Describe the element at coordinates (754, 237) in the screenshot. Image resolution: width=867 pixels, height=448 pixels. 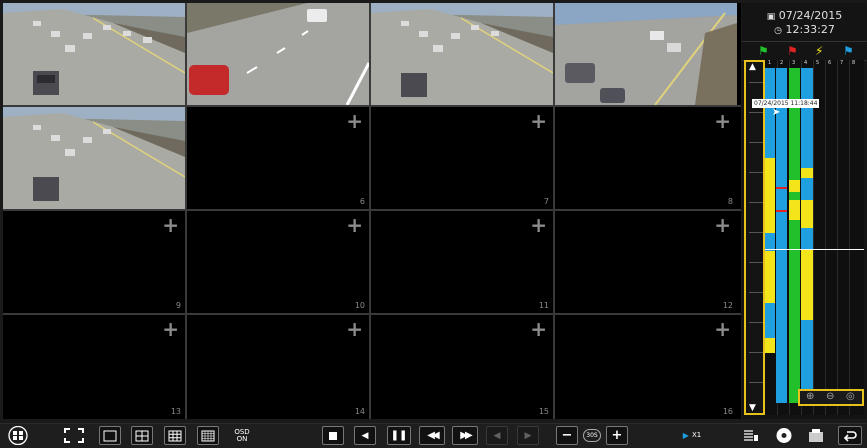
I see `time-scale: ▲ ▼` at that location.